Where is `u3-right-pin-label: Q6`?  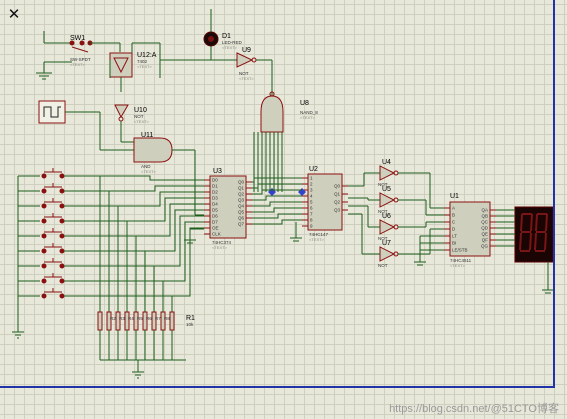
u3-right-pin-label: Q6 is located at coordinates (241, 218).